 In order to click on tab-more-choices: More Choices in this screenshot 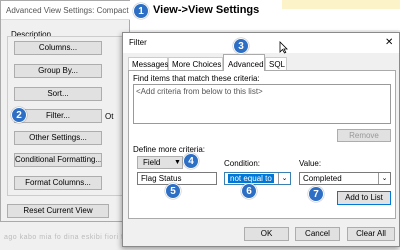, I will do `click(195, 63)`.